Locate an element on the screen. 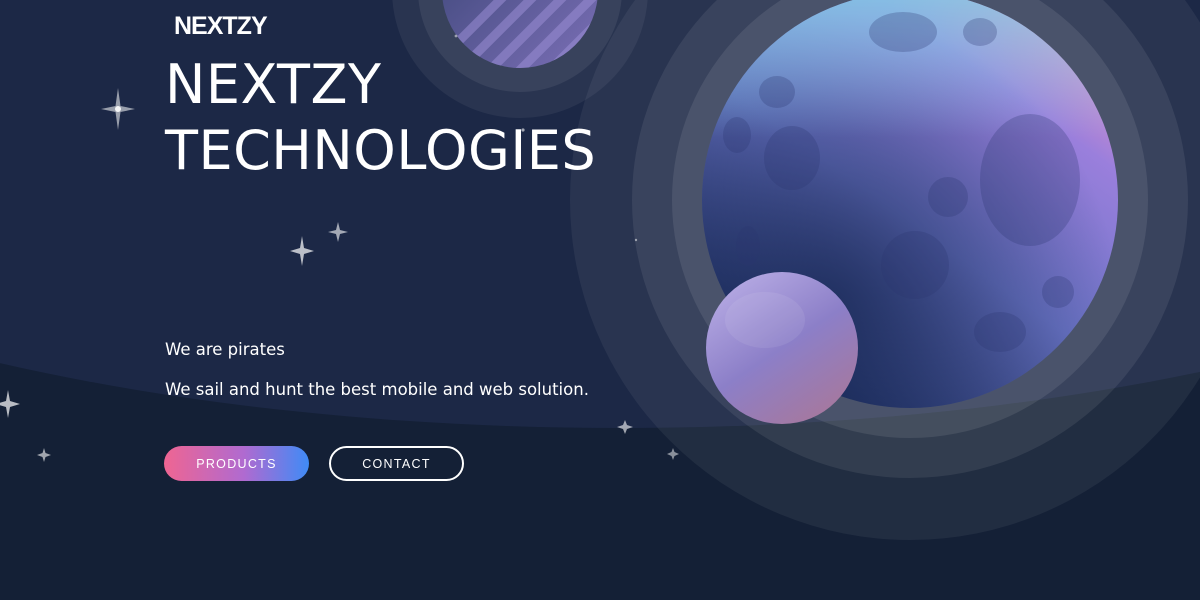 The width and height of the screenshot is (1200, 600). title-line-2: TECHNOLOGIES is located at coordinates (381, 150).